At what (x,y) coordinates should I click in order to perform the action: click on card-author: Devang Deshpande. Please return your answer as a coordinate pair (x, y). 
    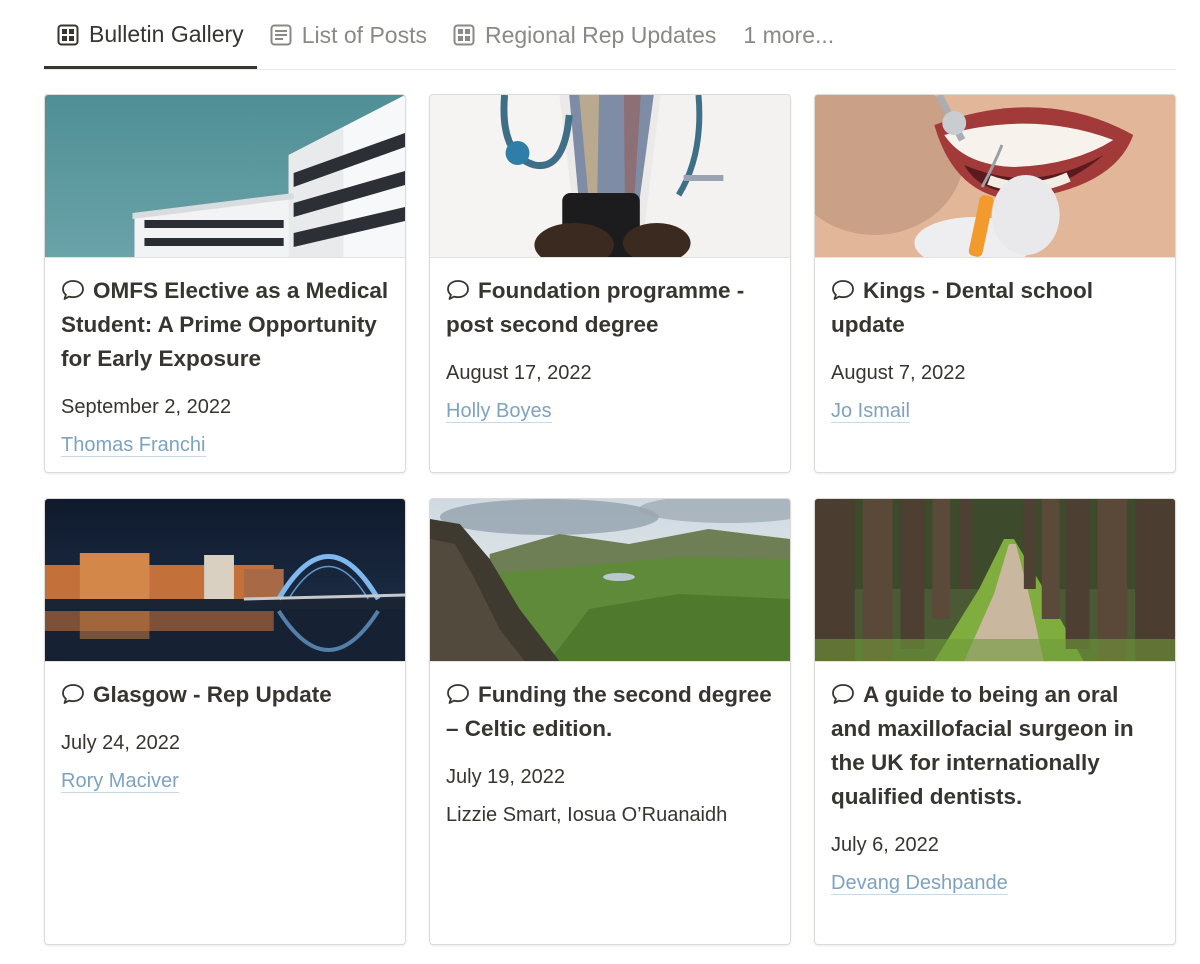
    Looking at the image, I should click on (995, 883).